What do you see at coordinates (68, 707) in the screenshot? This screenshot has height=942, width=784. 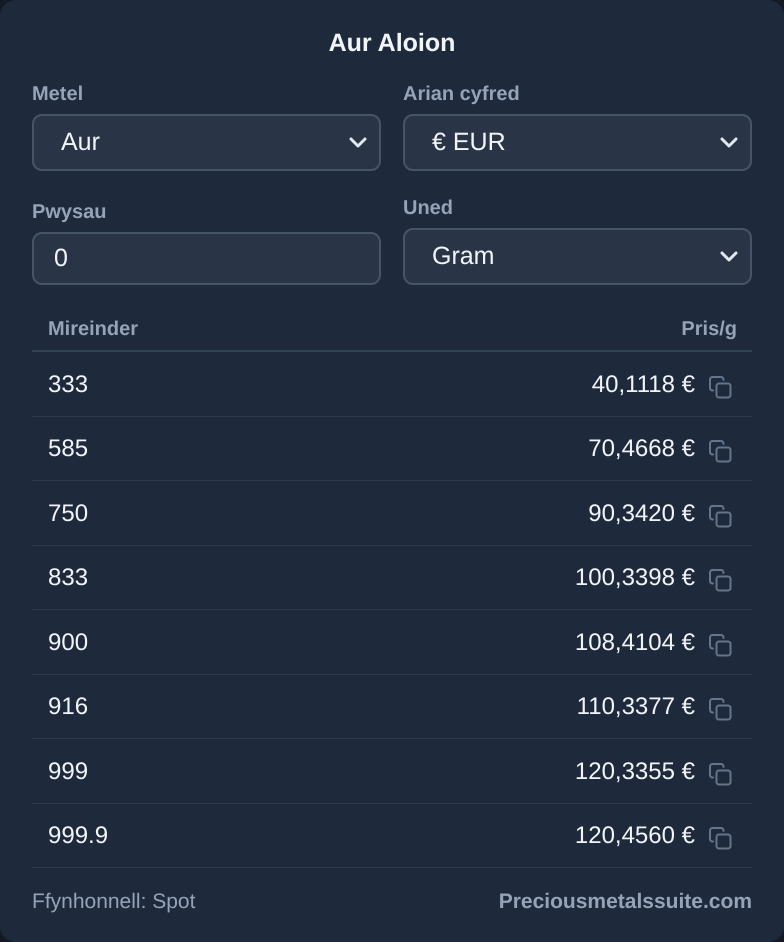 I see `purity-value: 916` at bounding box center [68, 707].